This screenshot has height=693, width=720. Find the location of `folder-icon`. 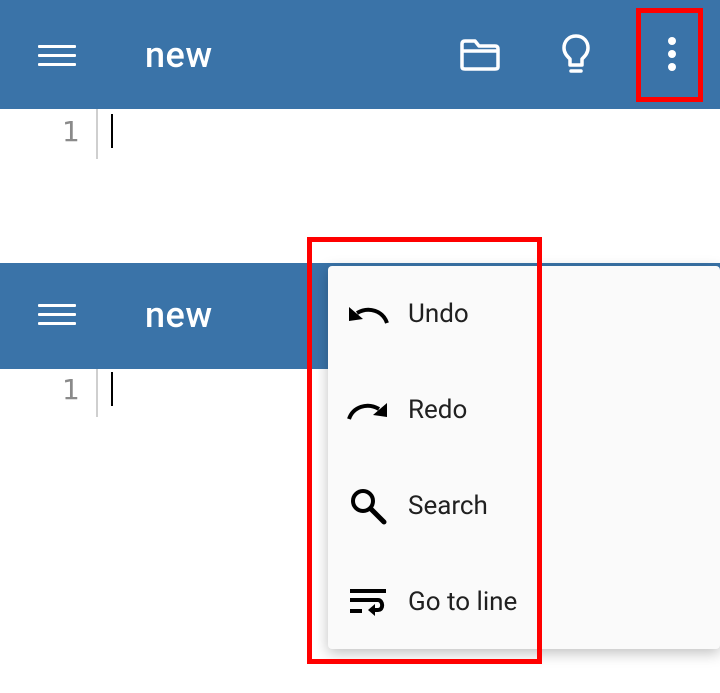

folder-icon is located at coordinates (480, 55).